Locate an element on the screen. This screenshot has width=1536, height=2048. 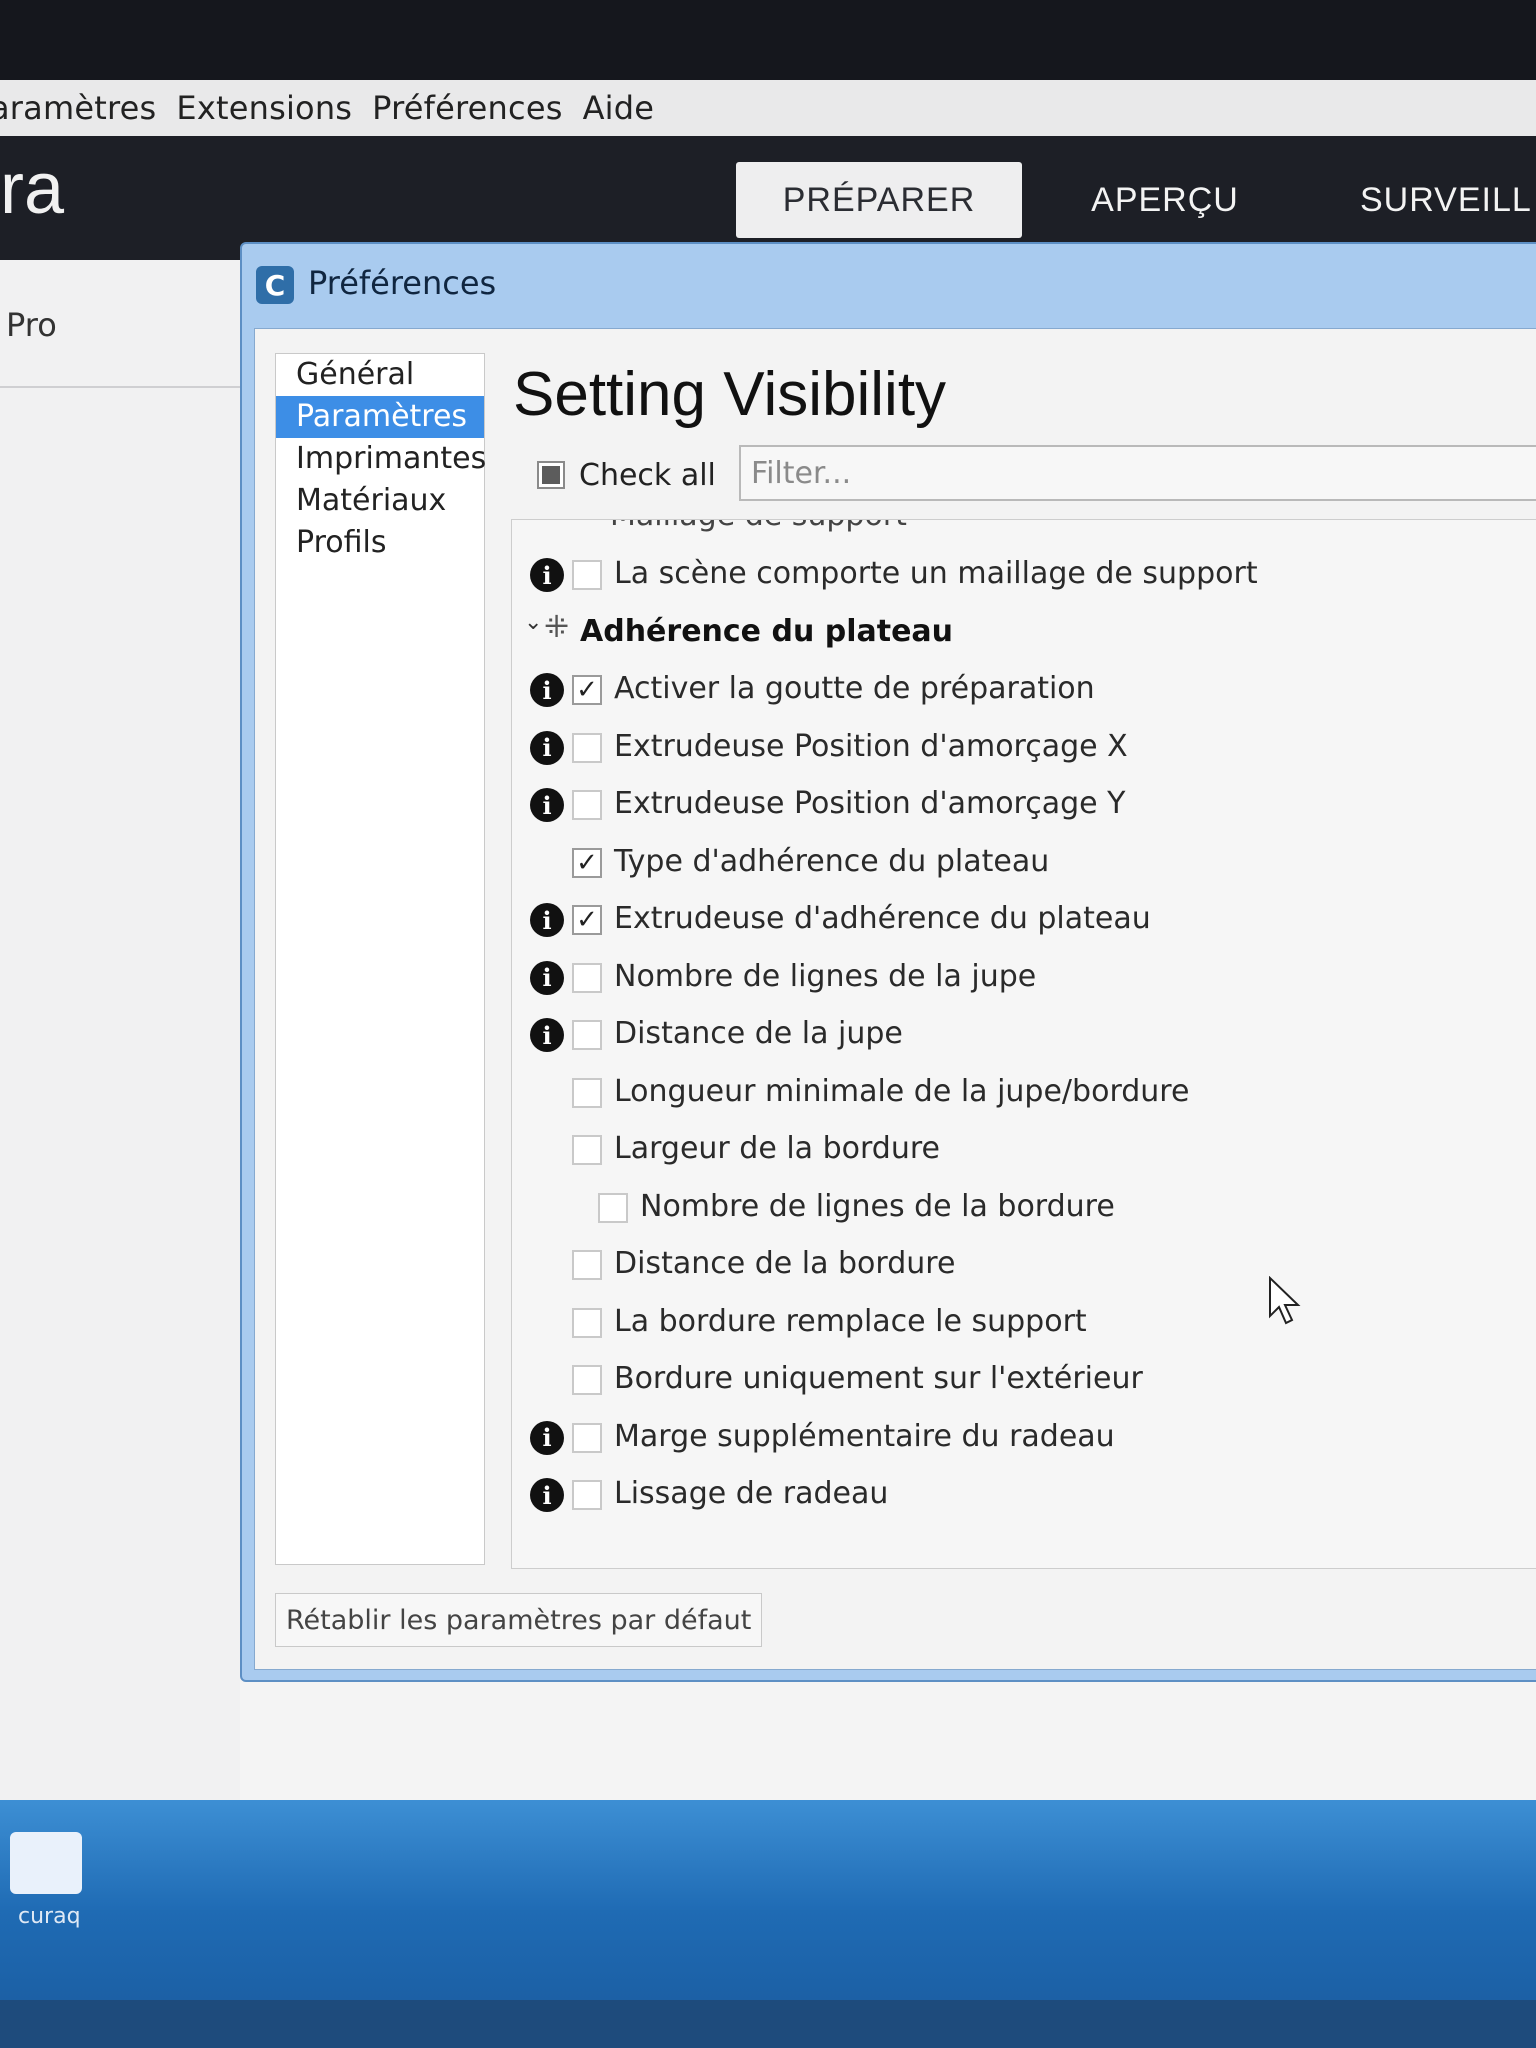
menu-bar: aramètres Extensions Préférences Aide is located at coordinates (768, 108).